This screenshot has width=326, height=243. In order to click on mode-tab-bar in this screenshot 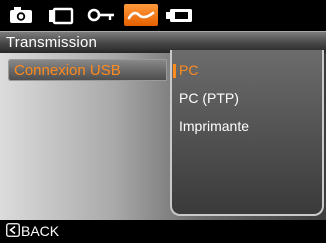, I will do `click(163, 15)`.